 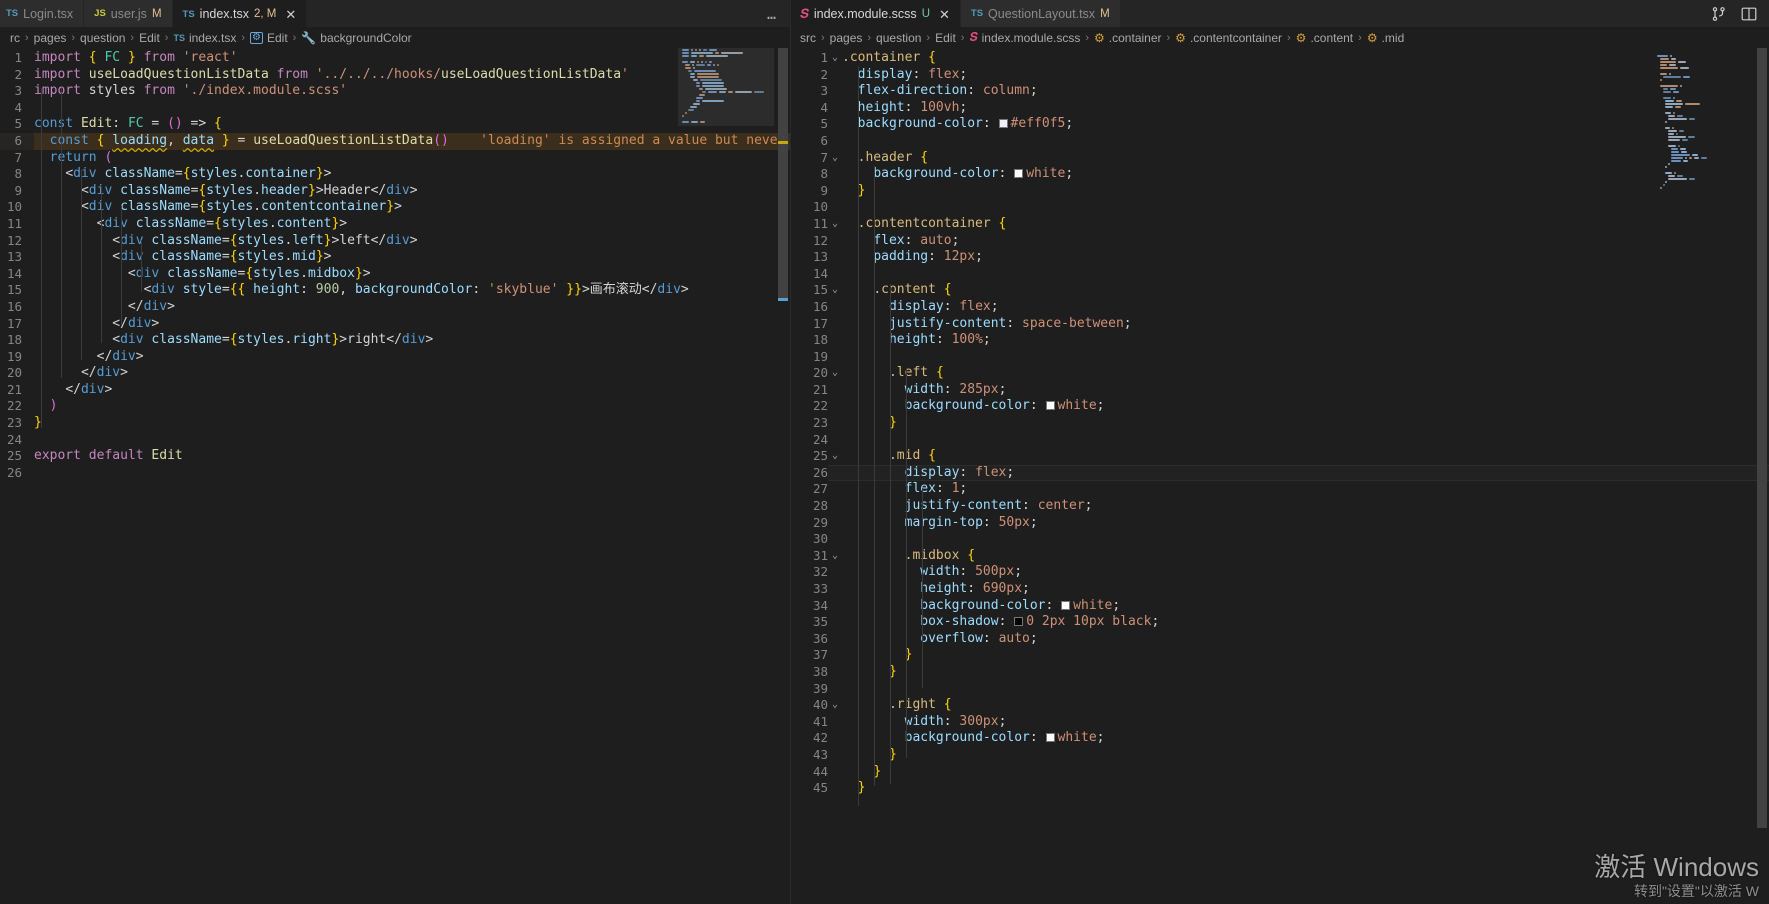 I want to click on code-line: 38 }, so click(x=1279, y=672).